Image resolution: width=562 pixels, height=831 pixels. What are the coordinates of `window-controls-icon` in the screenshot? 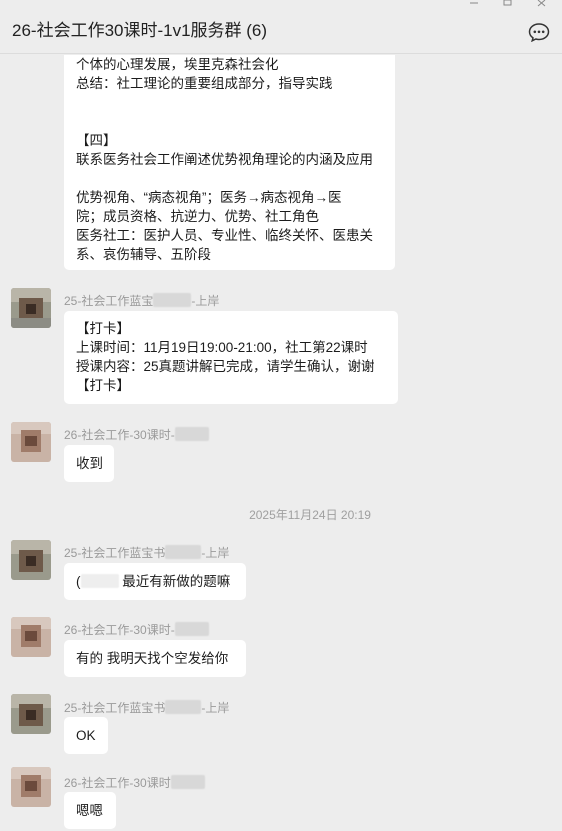 It's located at (511, 4).